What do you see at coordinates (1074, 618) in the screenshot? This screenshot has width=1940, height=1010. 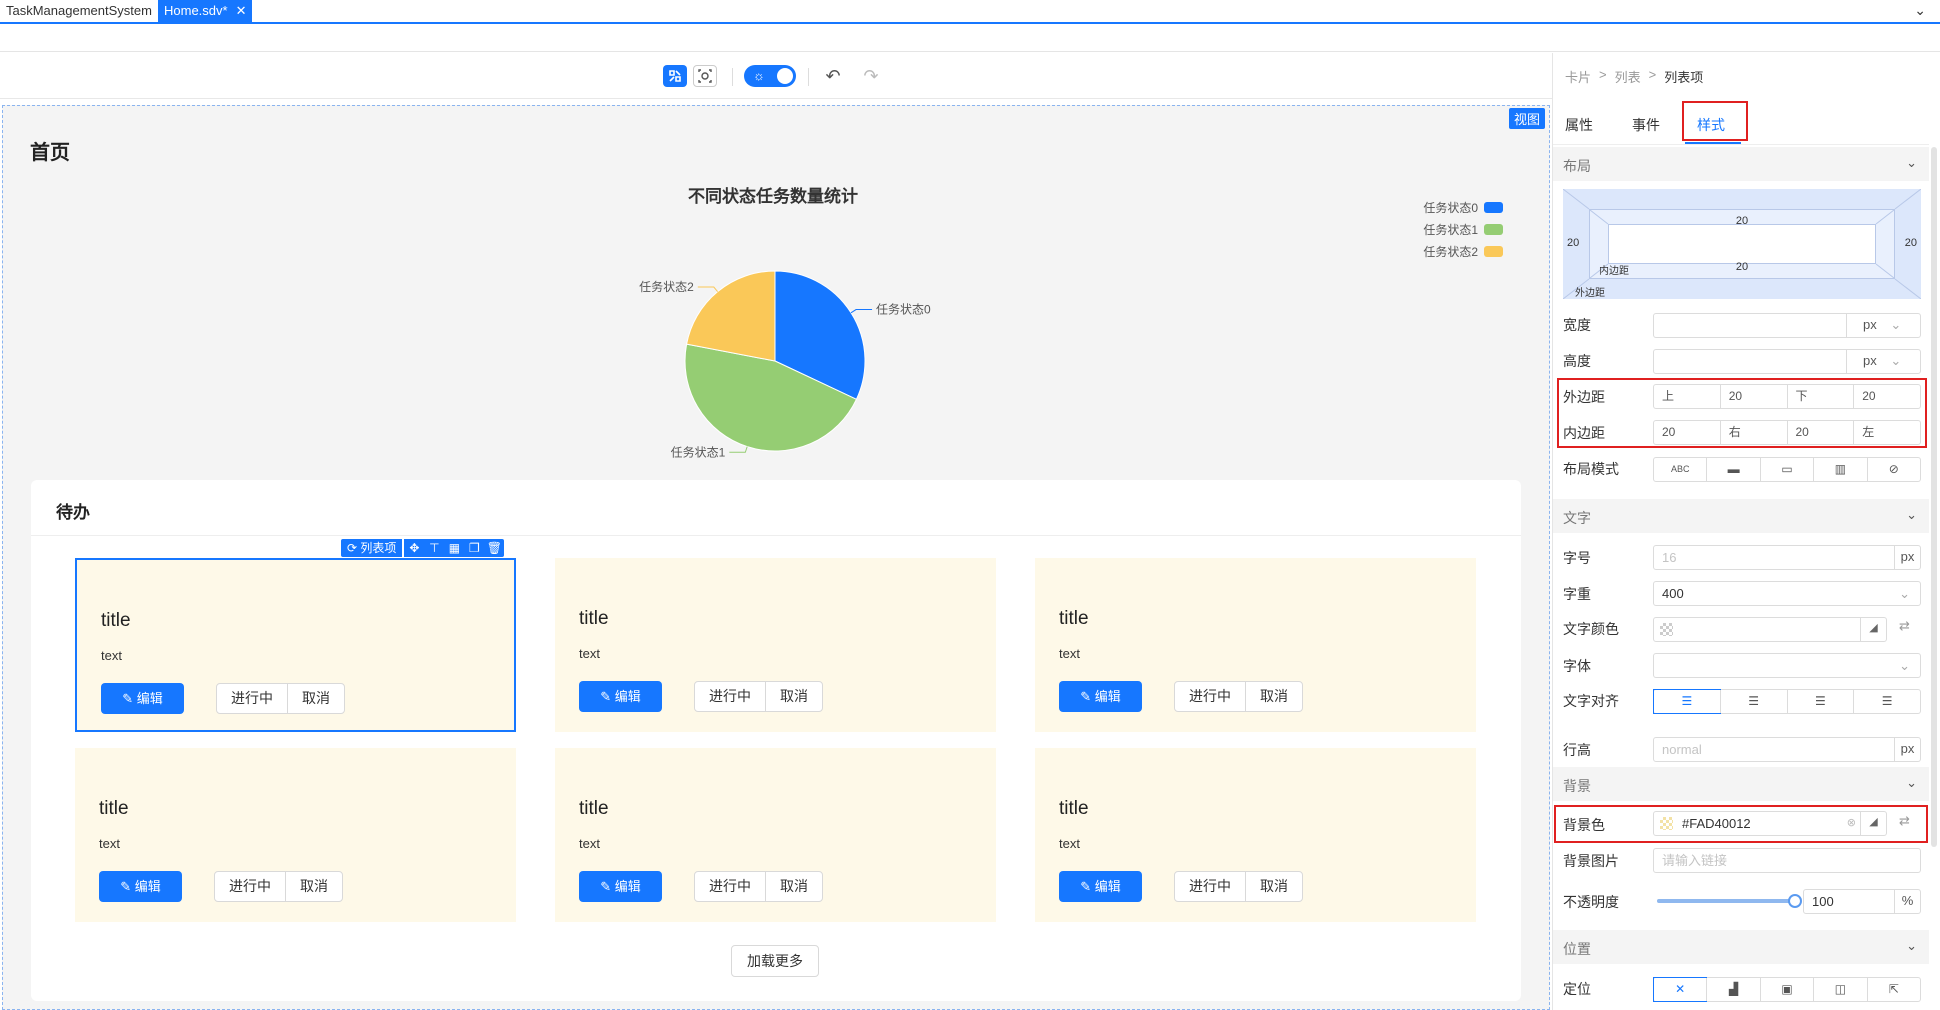 I see `item-title: title` at bounding box center [1074, 618].